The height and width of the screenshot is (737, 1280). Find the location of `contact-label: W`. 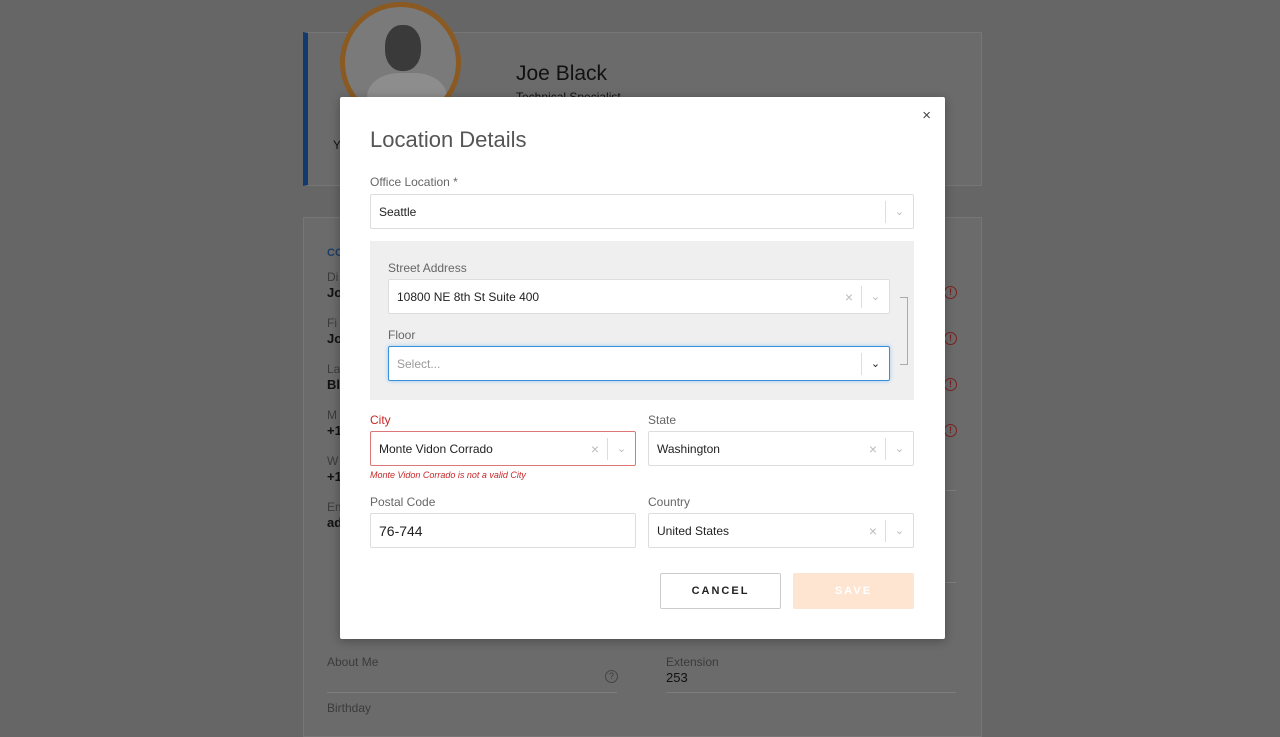

contact-label: W is located at coordinates (333, 461).